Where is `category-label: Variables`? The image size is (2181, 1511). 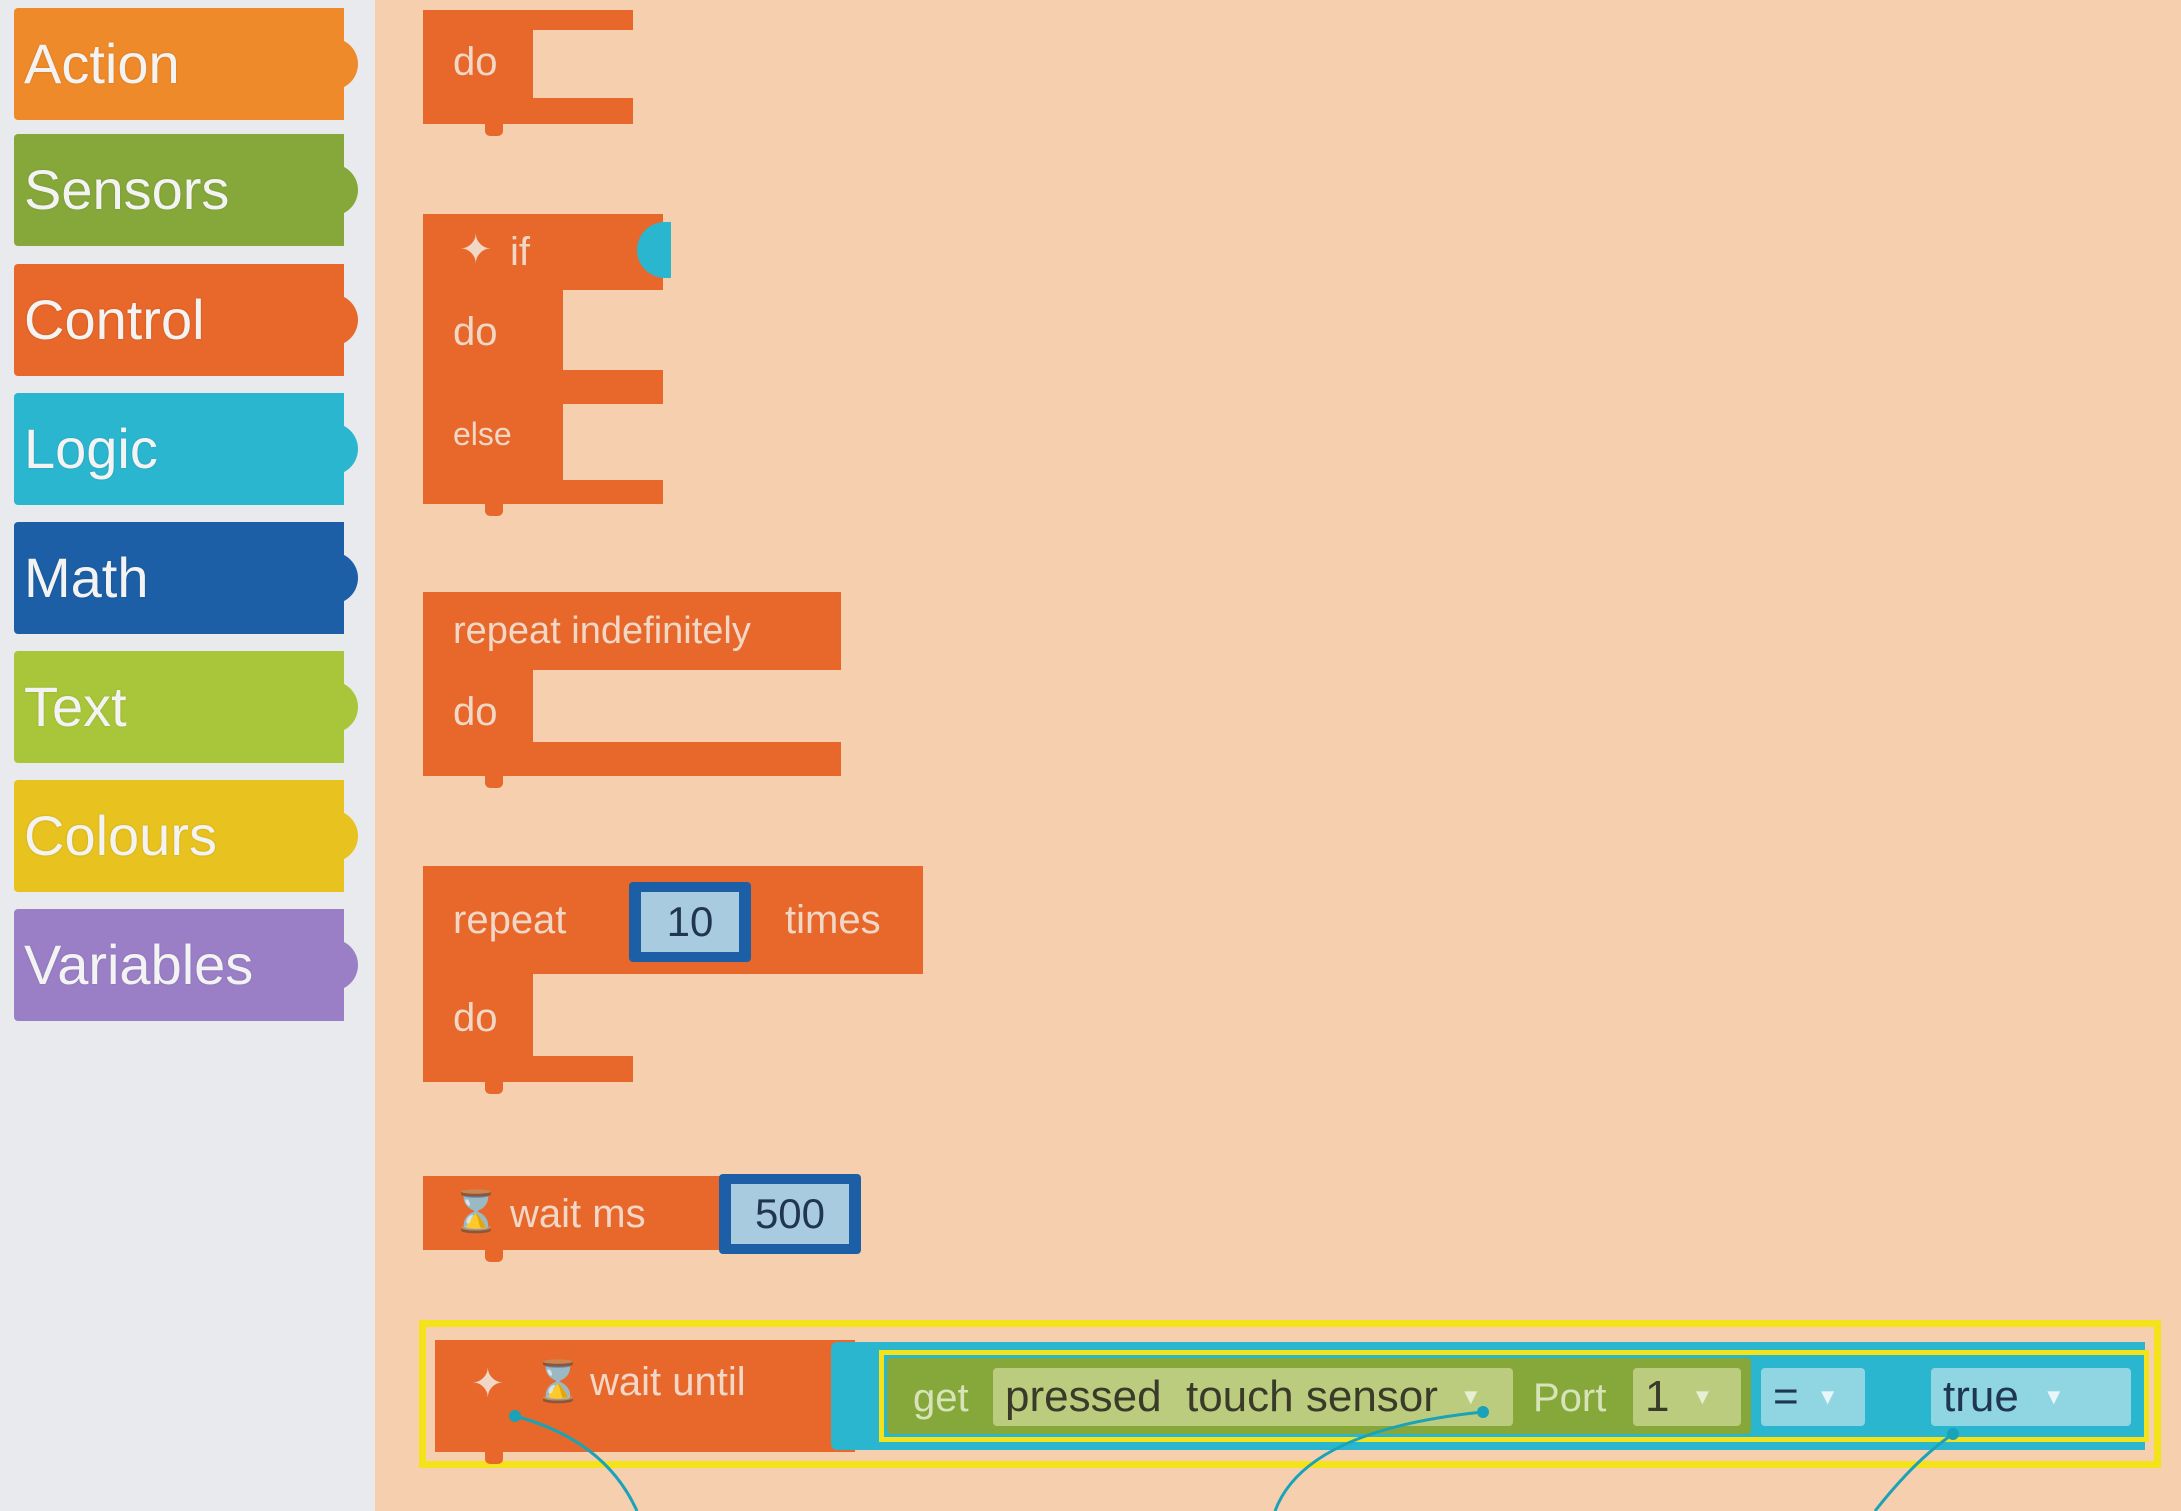 category-label: Variables is located at coordinates (139, 964).